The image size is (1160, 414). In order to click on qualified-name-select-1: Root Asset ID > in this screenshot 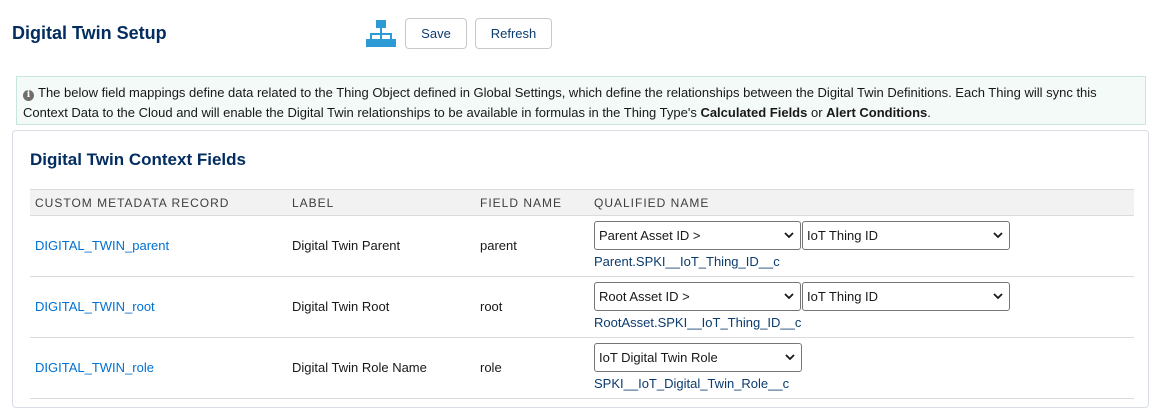, I will do `click(697, 296)`.